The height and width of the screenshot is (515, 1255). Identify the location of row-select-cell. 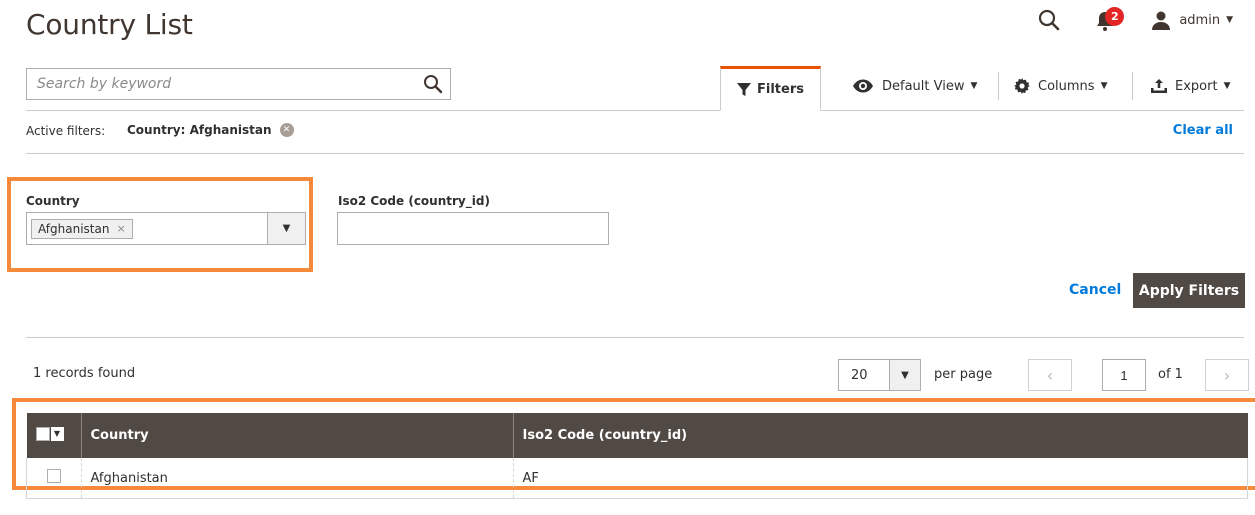
(54, 478).